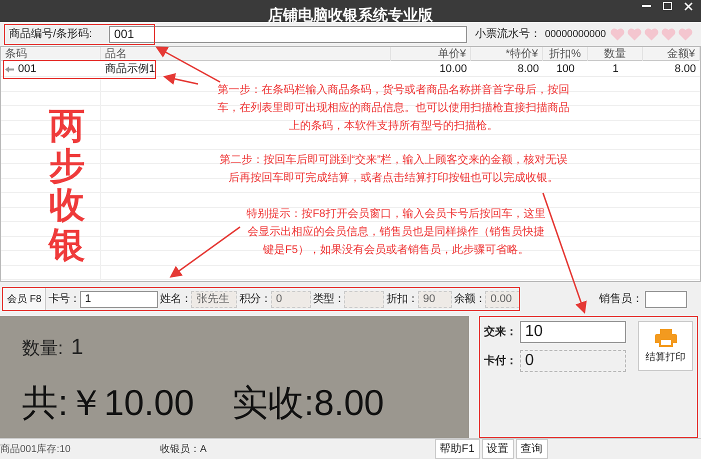 The width and height of the screenshot is (701, 459). I want to click on barcode-input: 001, so click(288, 34).